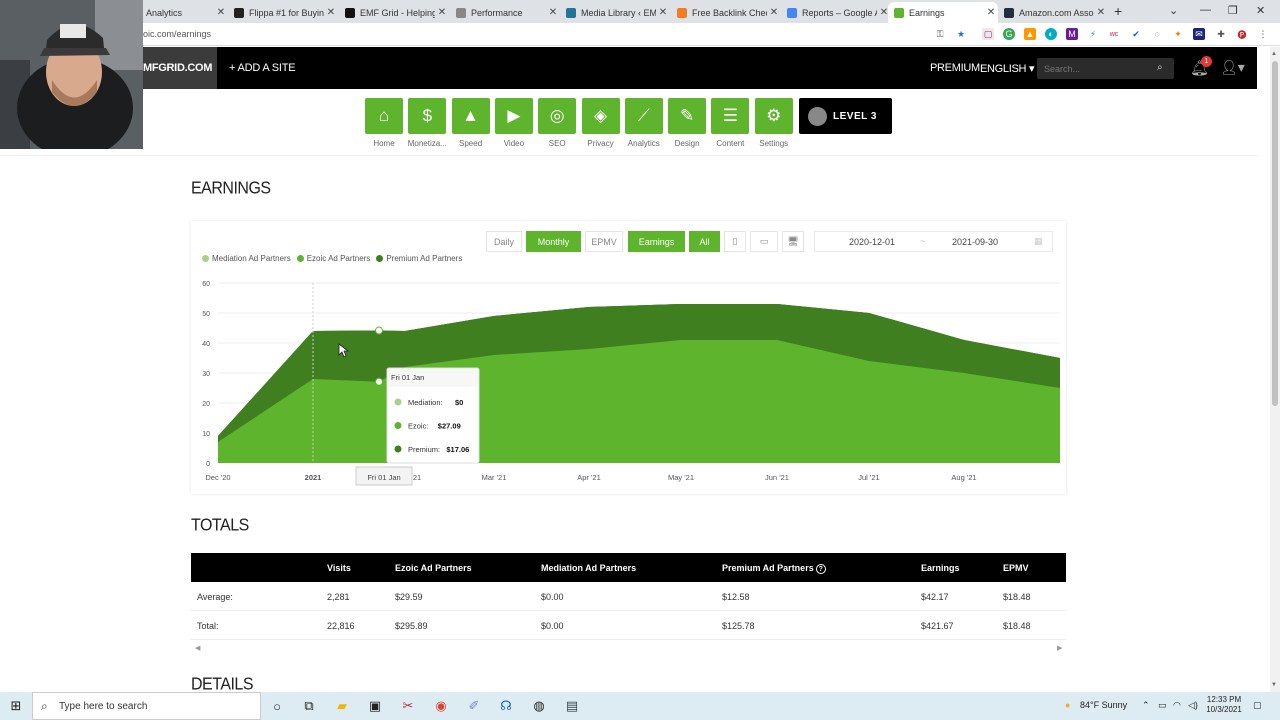  What do you see at coordinates (16, 706) in the screenshot?
I see `windows-start-icon: ⊞` at bounding box center [16, 706].